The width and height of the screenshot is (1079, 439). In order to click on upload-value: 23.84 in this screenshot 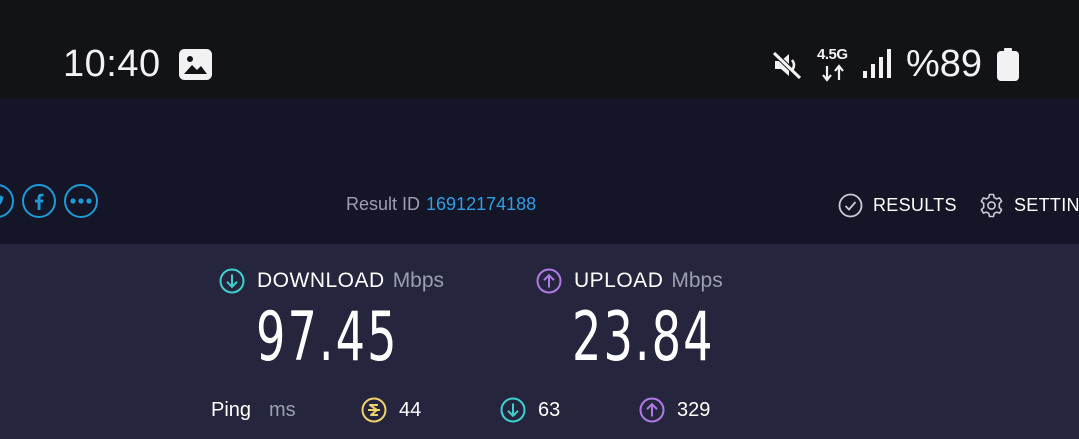, I will do `click(643, 337)`.